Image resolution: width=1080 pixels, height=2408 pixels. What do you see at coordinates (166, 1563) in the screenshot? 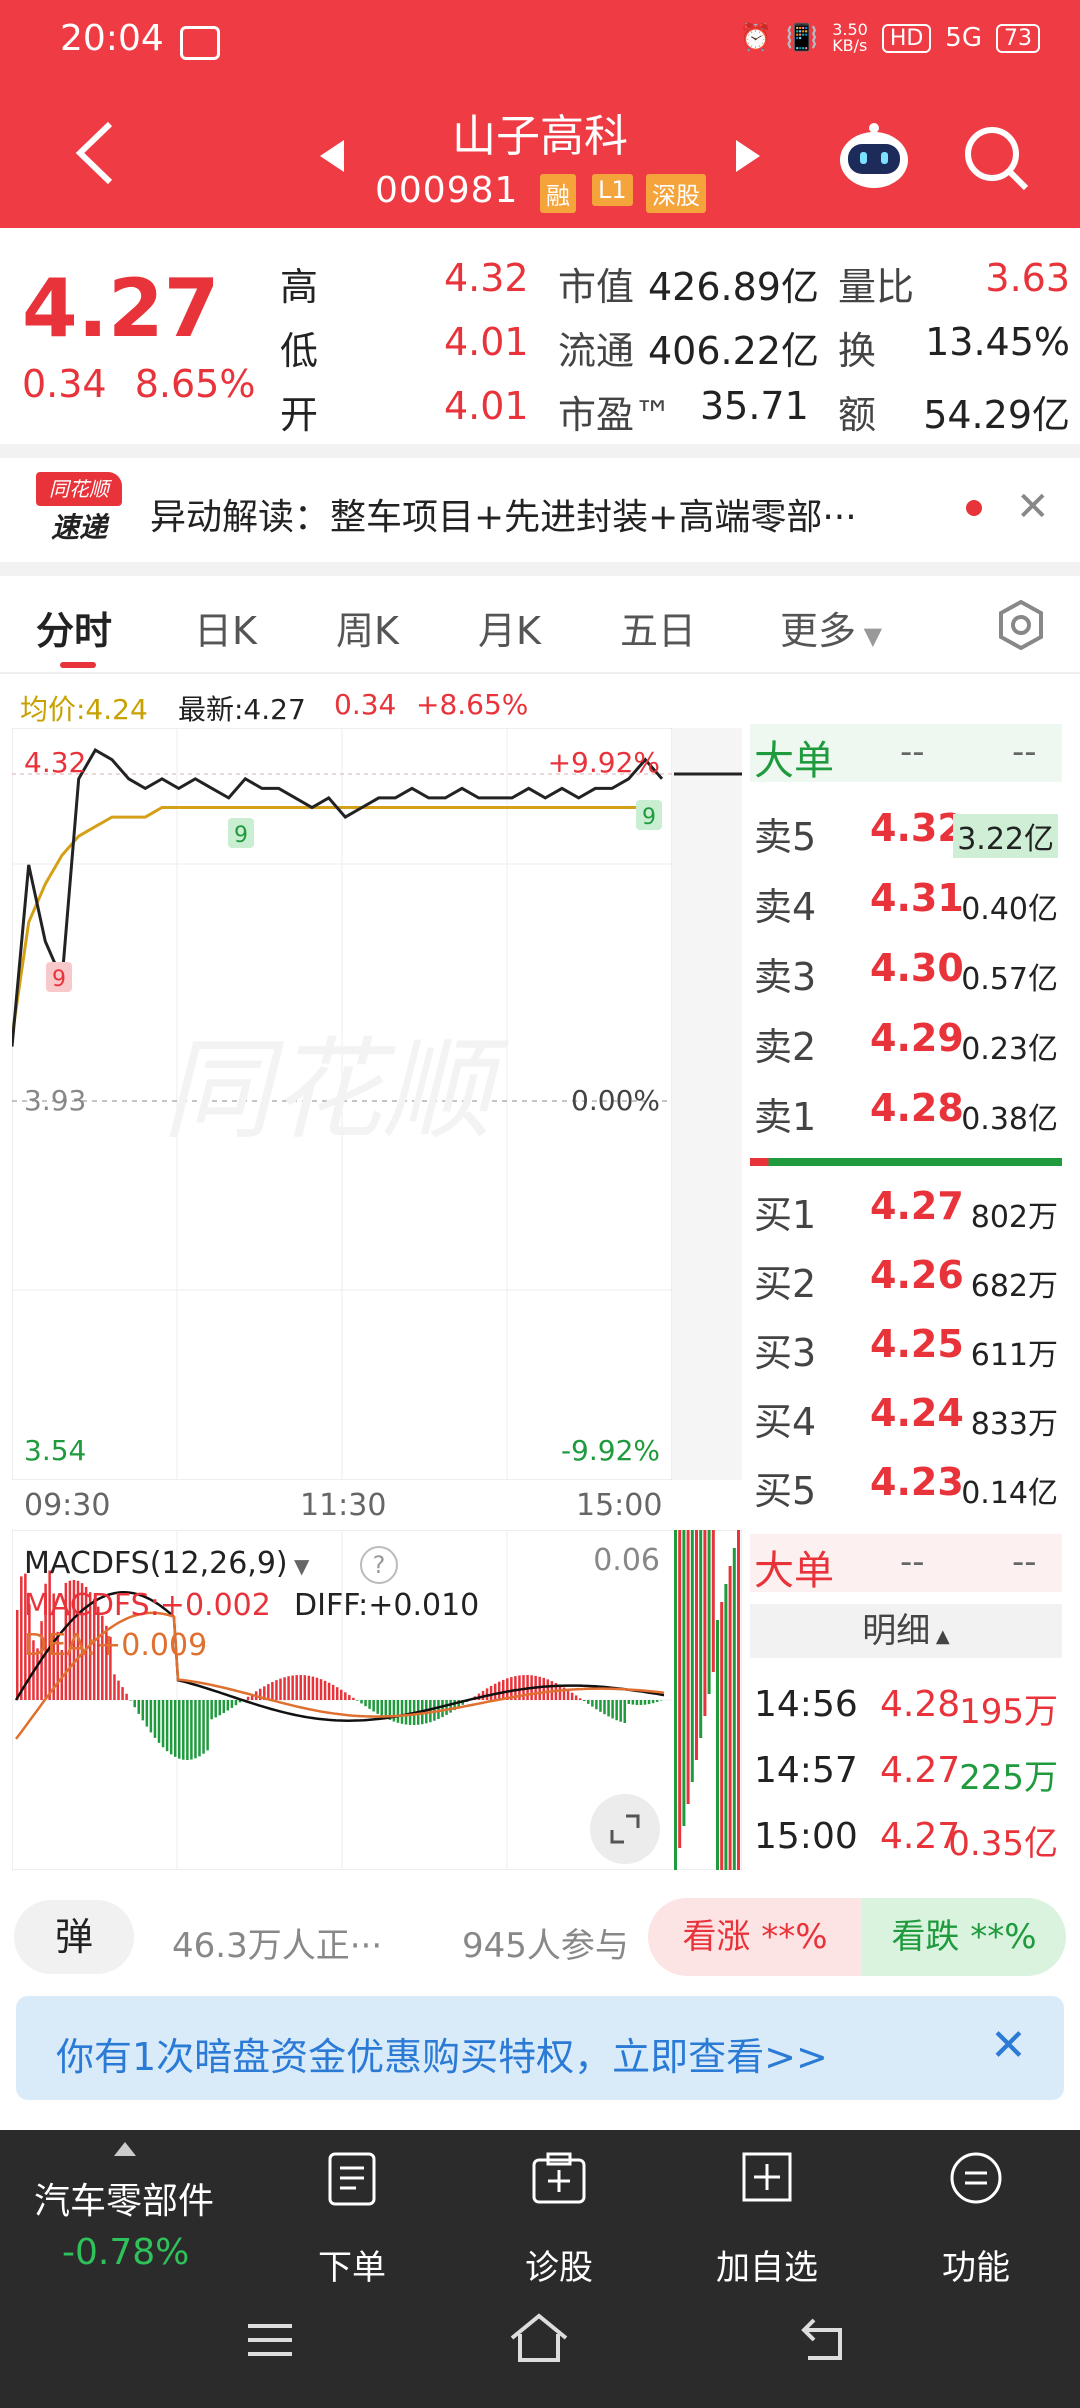
I see `macd-indicator-selector: MACDFS(12,26,9) ▼` at bounding box center [166, 1563].